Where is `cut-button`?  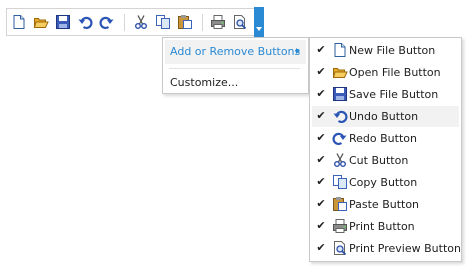 cut-button is located at coordinates (141, 22).